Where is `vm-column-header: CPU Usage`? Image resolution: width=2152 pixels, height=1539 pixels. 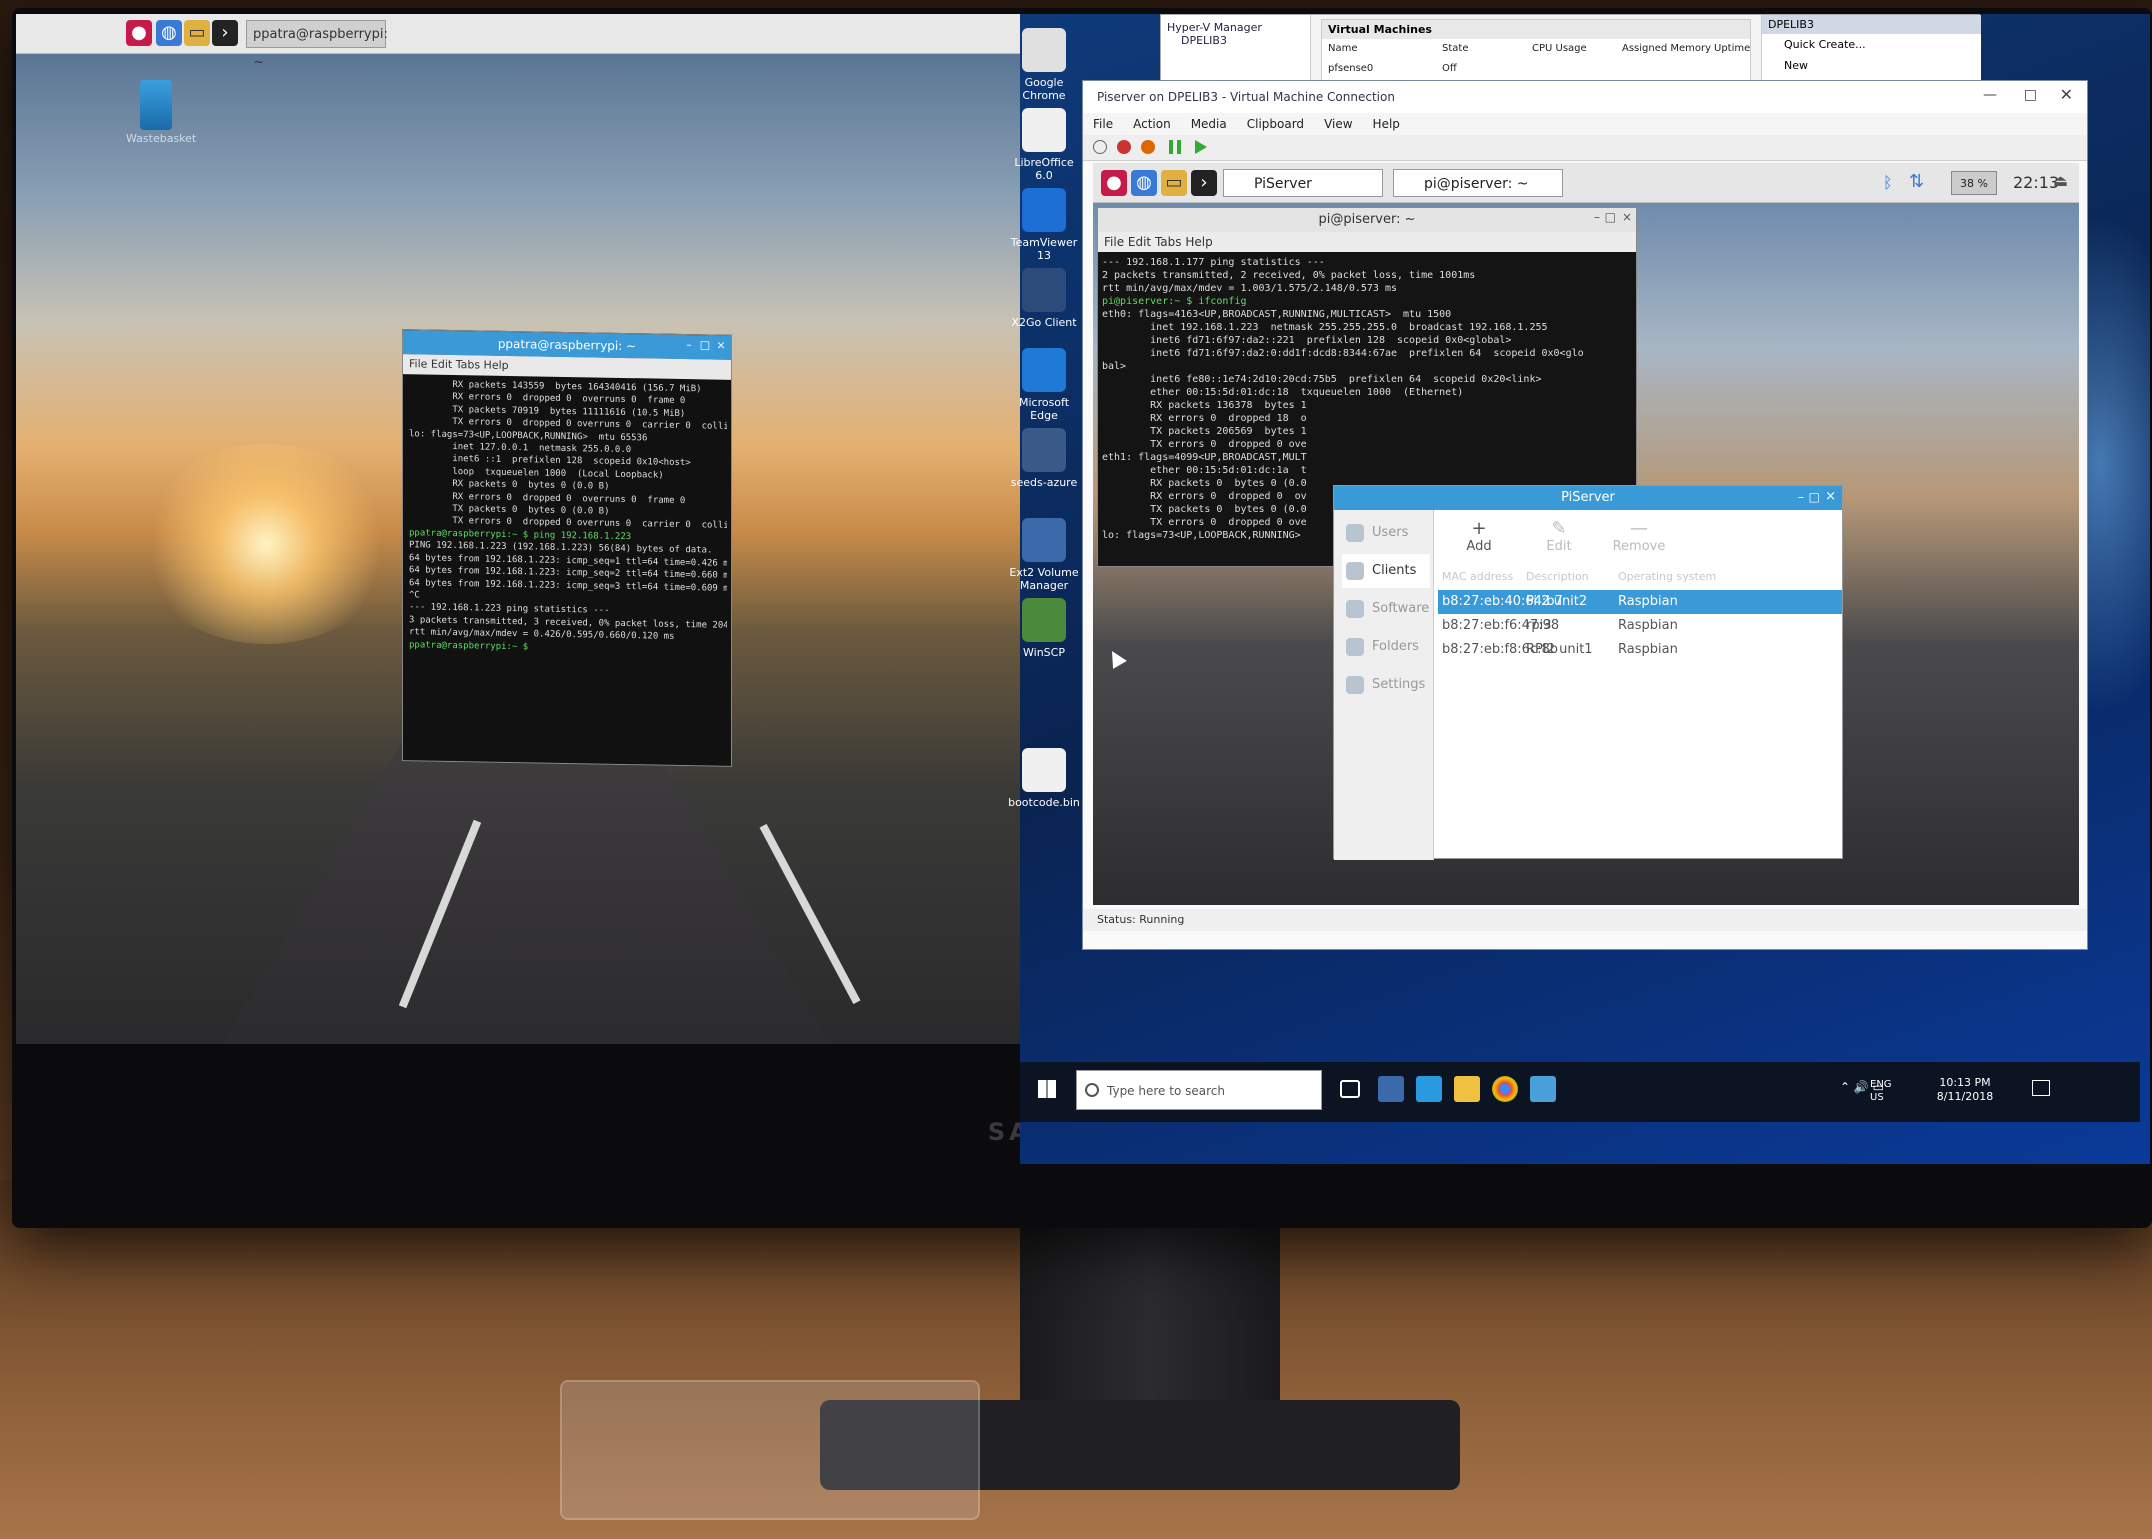 vm-column-header: CPU Usage is located at coordinates (1559, 48).